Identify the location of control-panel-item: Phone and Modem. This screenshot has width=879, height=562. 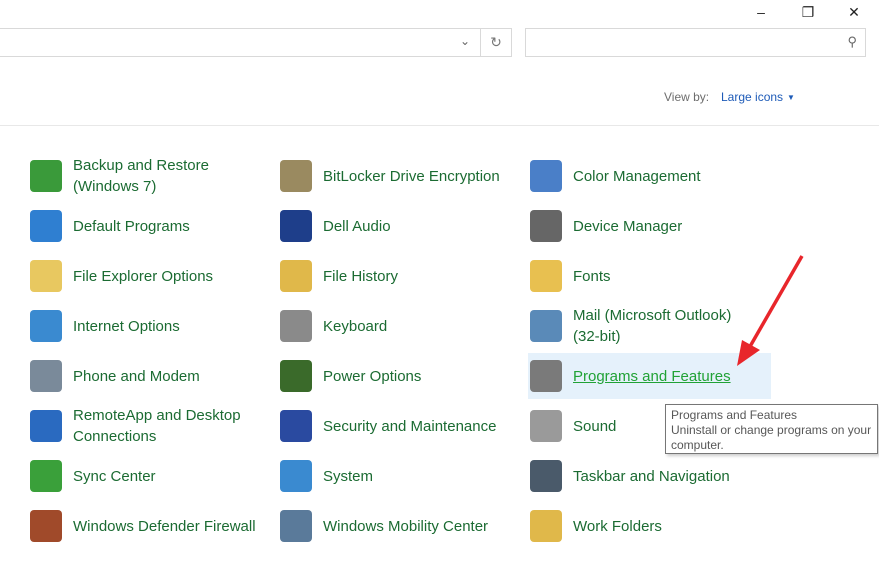
(150, 376).